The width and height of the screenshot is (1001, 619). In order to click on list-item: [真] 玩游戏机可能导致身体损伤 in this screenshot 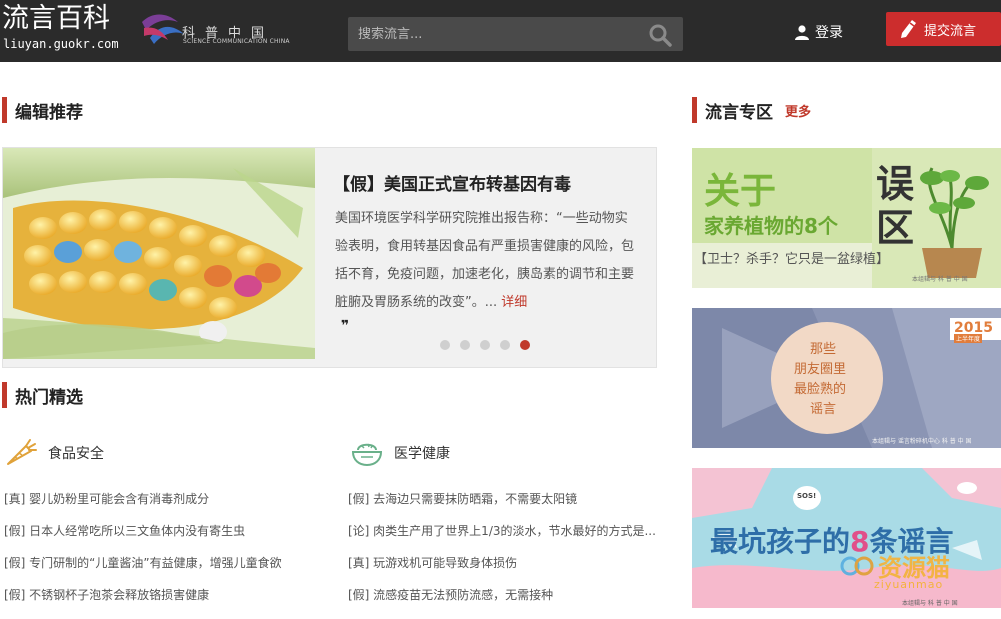, I will do `click(502, 571)`.